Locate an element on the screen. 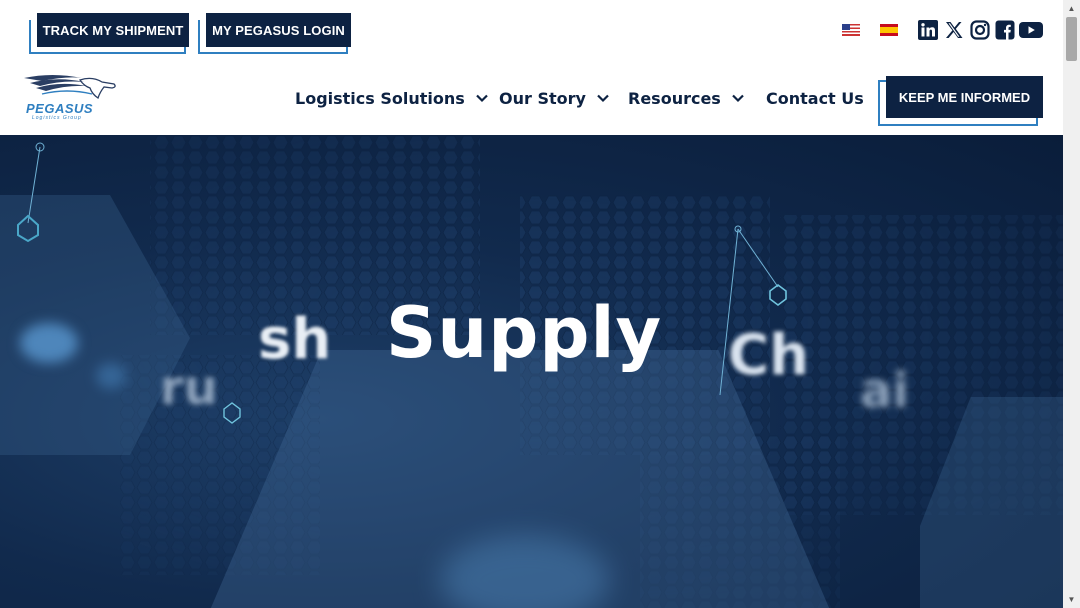 This screenshot has width=1080, height=608. pegasus-logo: PEGASUS Logistics Group is located at coordinates (72, 98).